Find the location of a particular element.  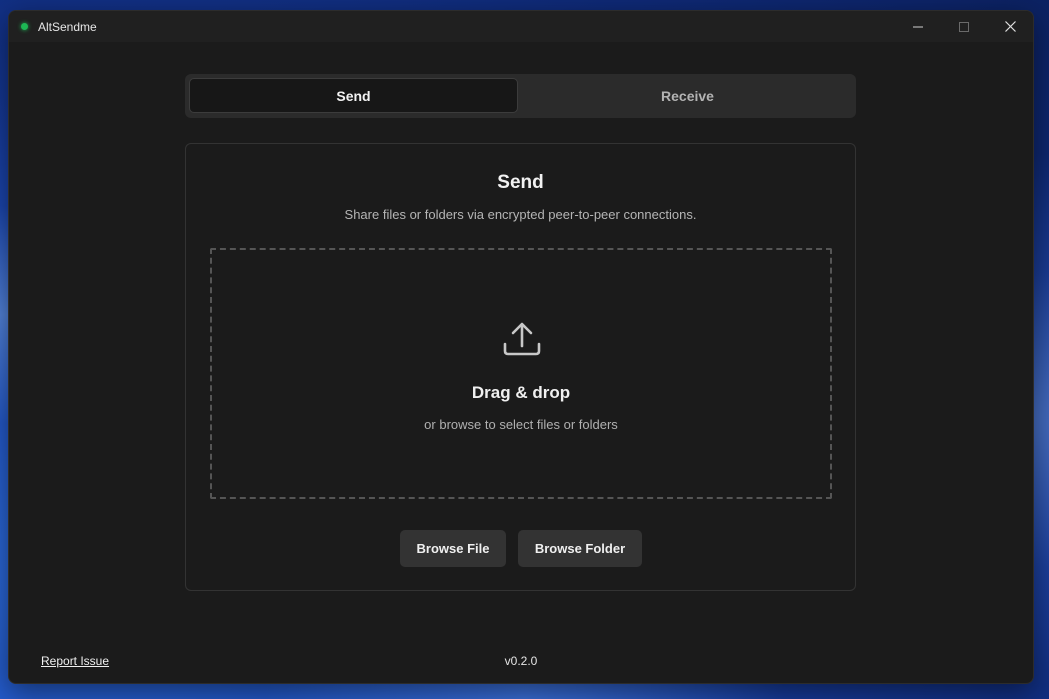

title-bar: AltSendme is located at coordinates (521, 26).